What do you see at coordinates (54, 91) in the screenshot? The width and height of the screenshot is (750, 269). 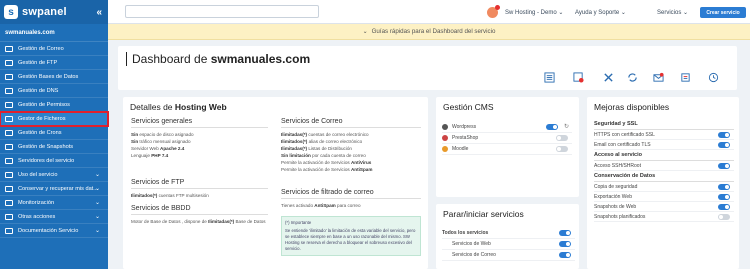 I see `sidebar-item-gestion-de-dns: Gestión de DNS` at bounding box center [54, 91].